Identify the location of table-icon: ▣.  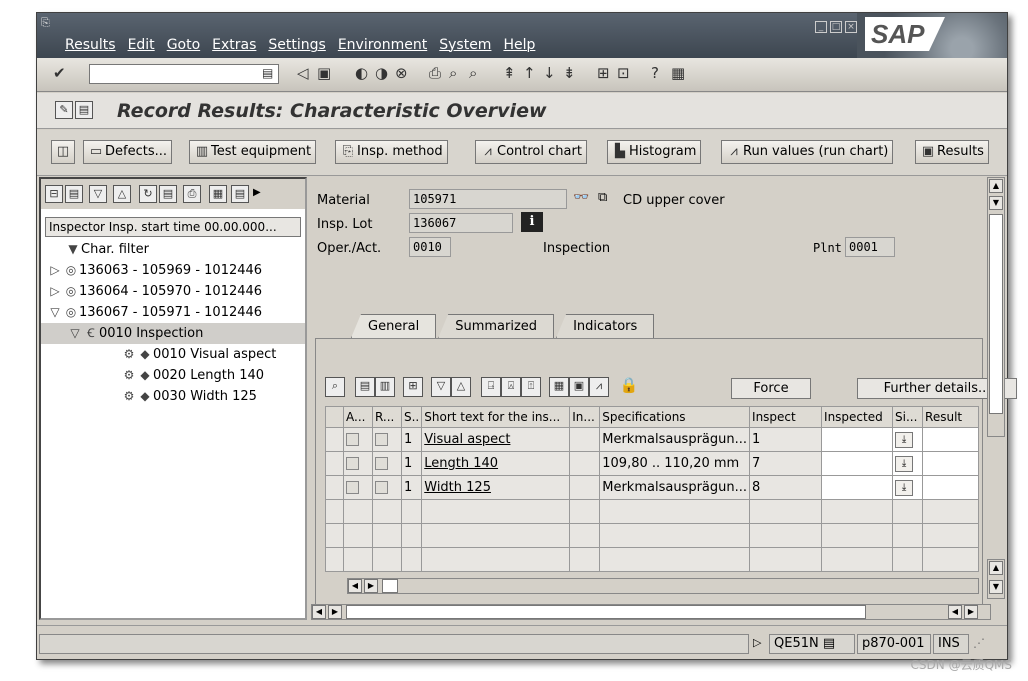
(579, 387).